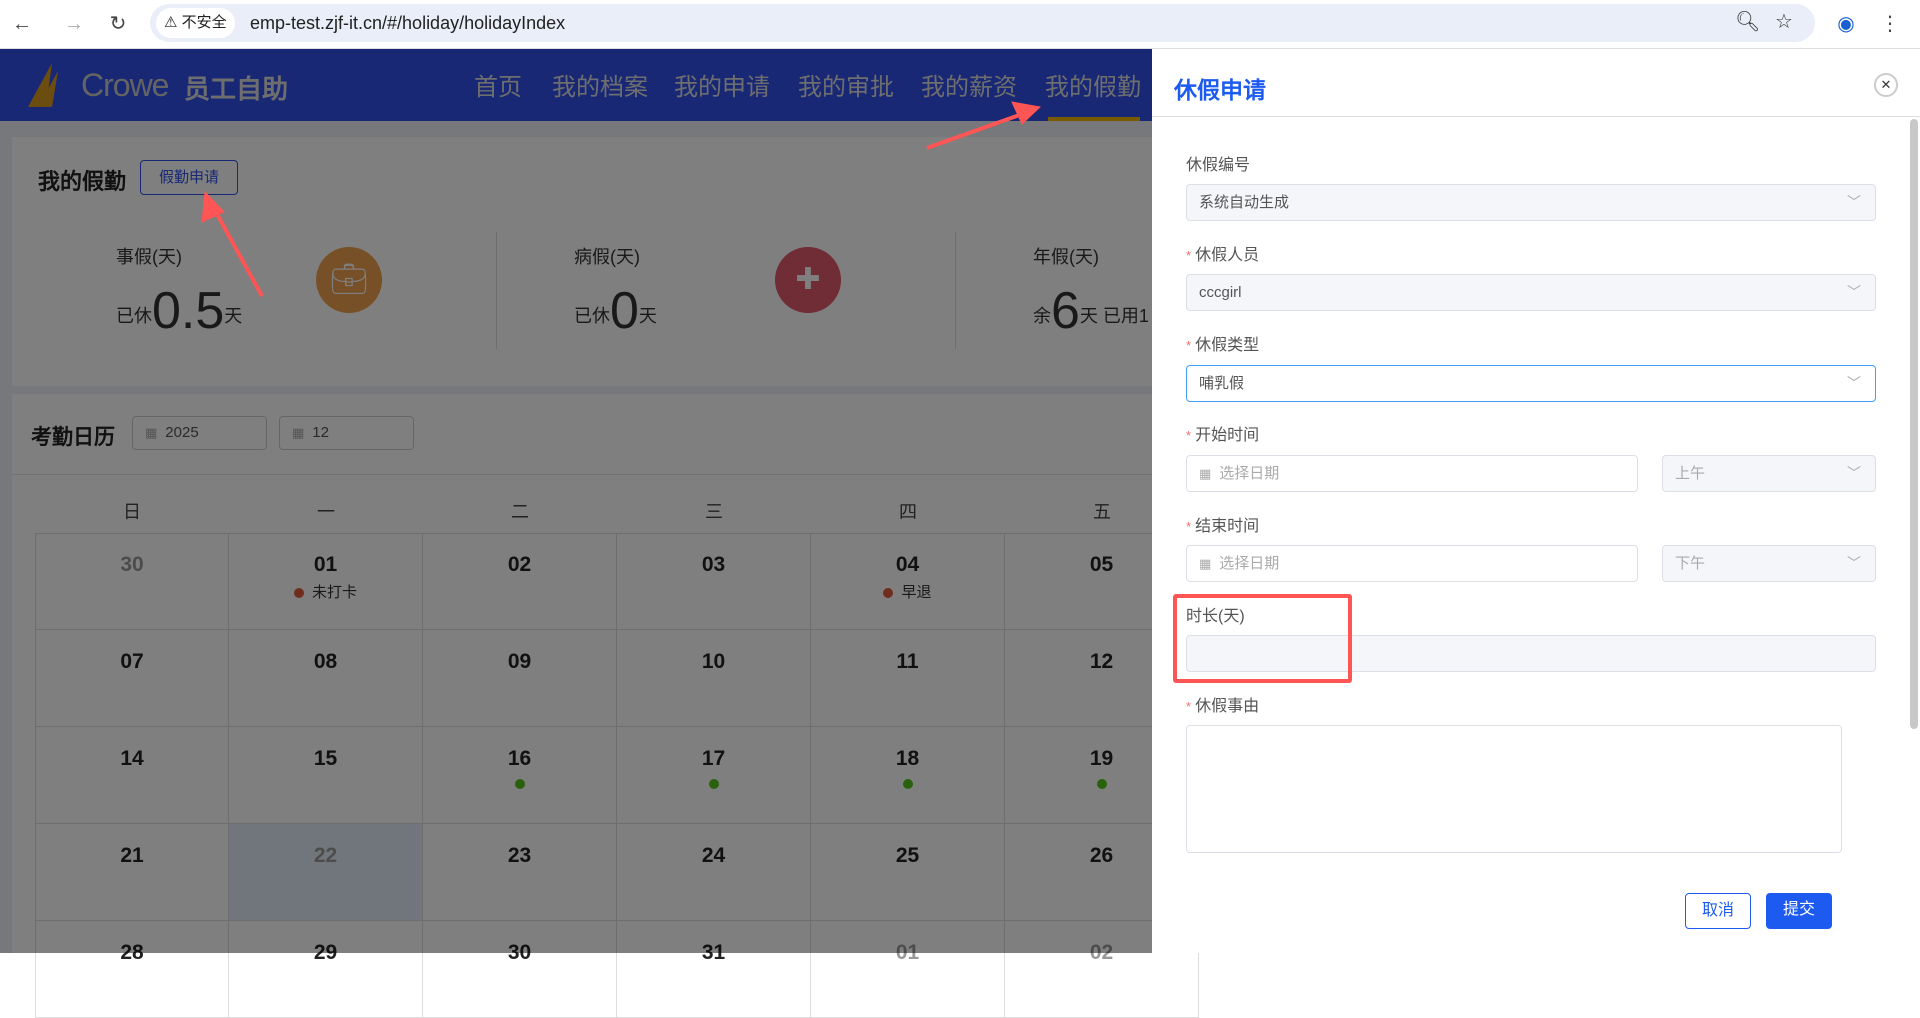 Image resolution: width=1920 pixels, height=1018 pixels. What do you see at coordinates (1769, 563) in the screenshot?
I see `end-period-select: 下午 ﹀` at bounding box center [1769, 563].